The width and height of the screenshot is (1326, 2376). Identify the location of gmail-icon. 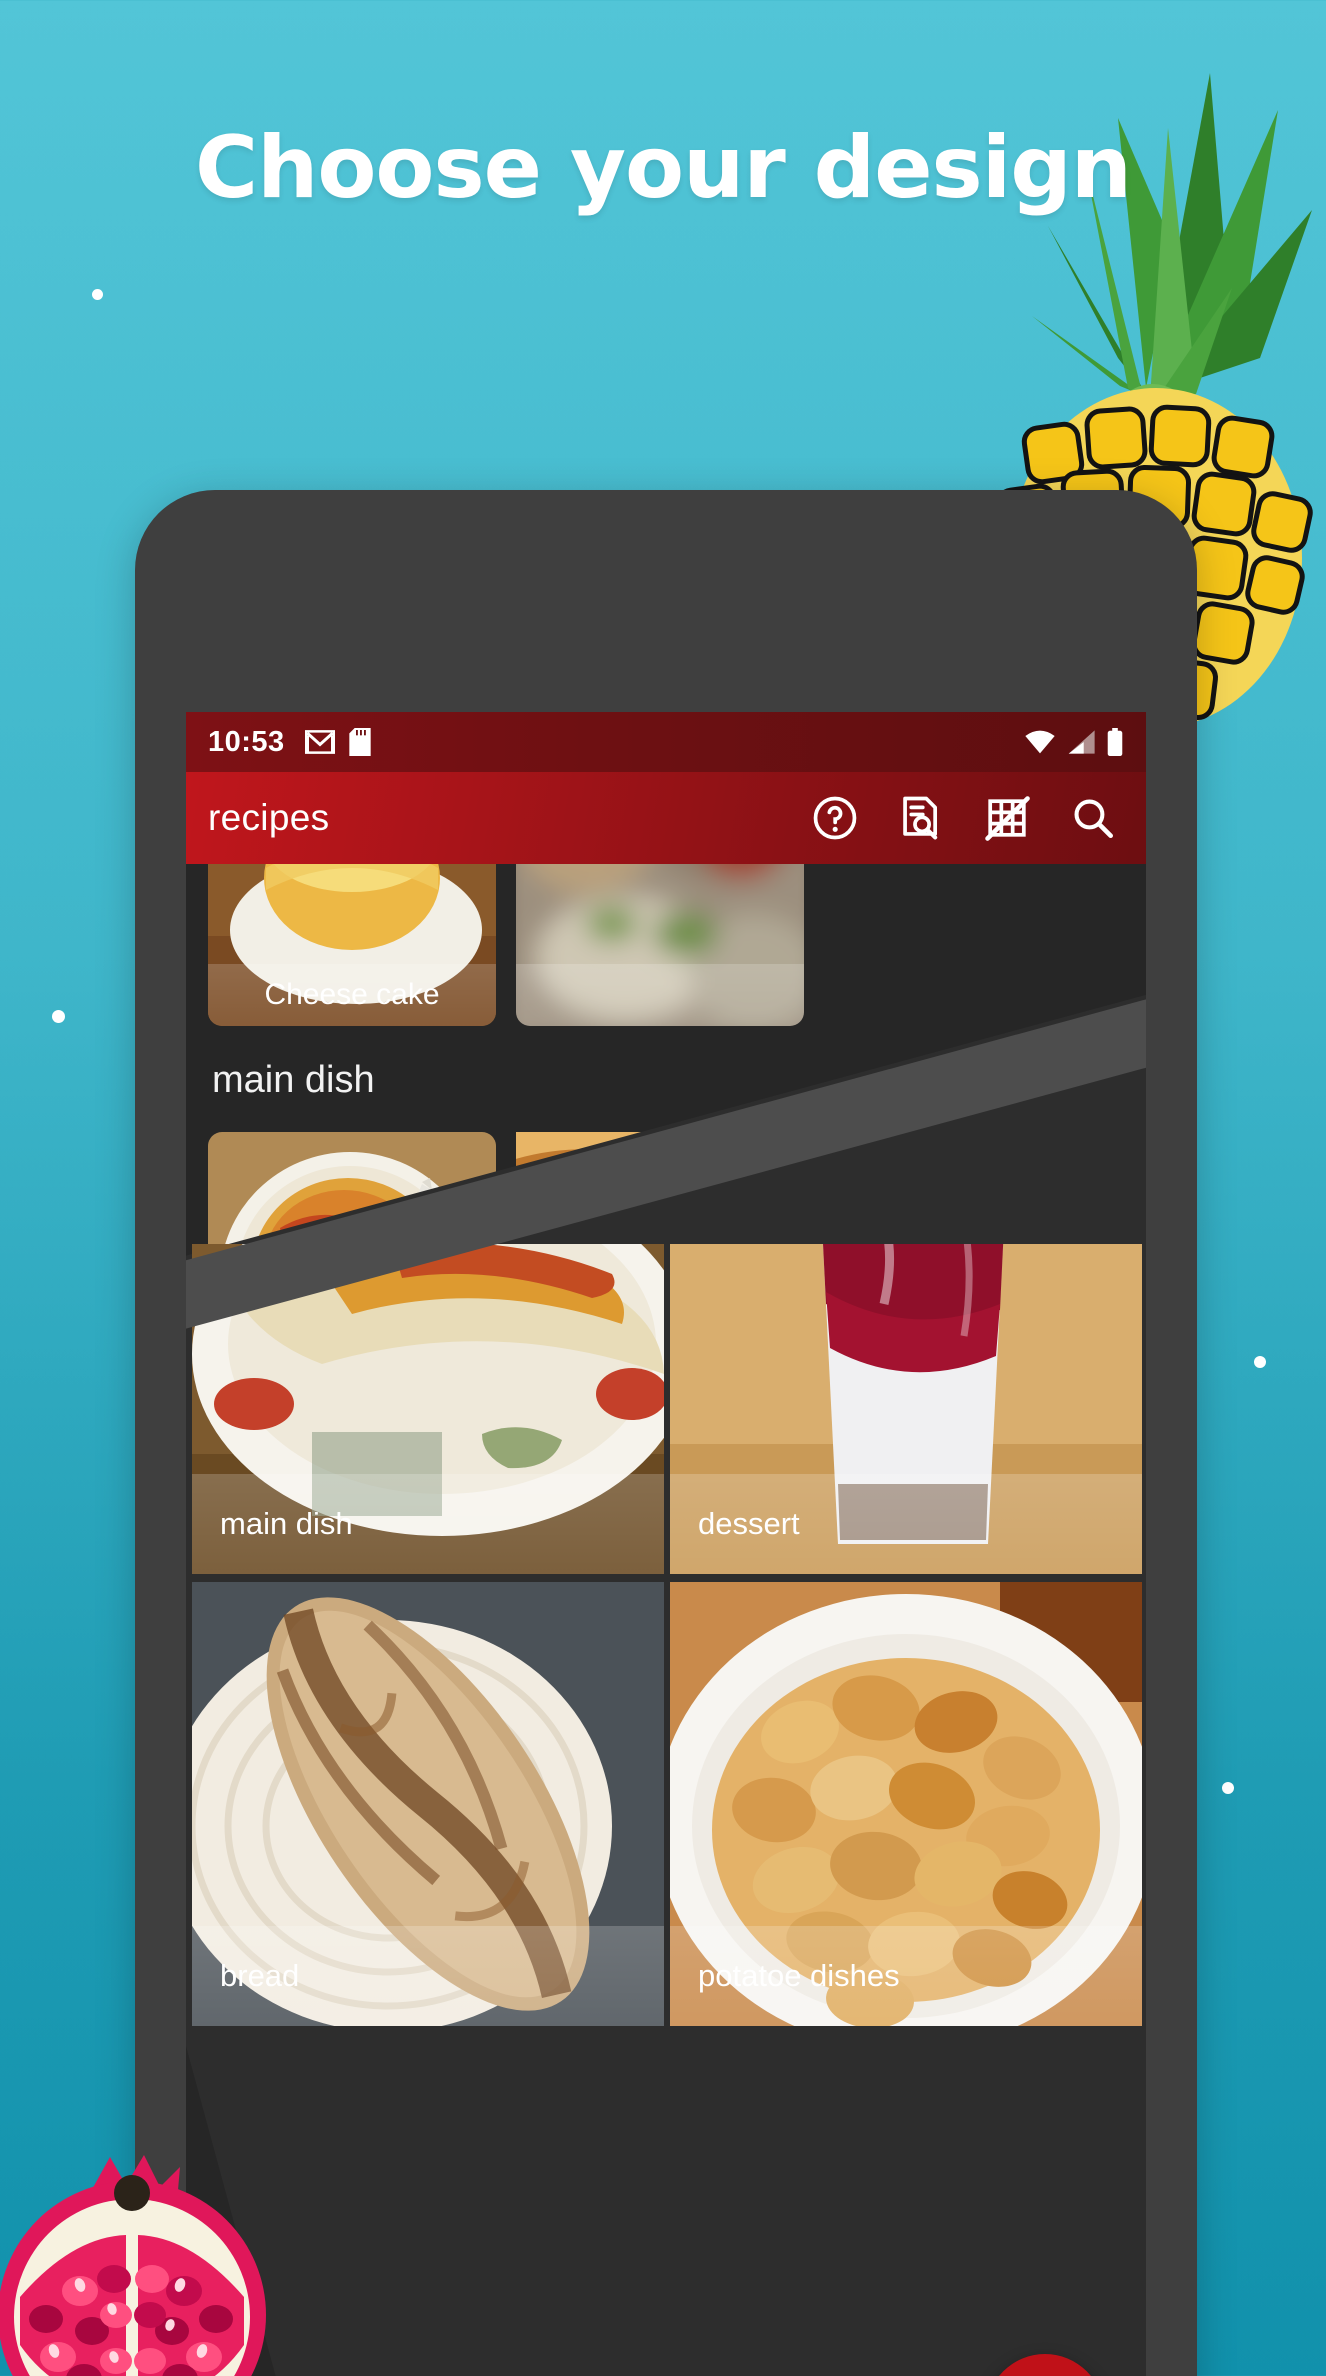
(319, 742).